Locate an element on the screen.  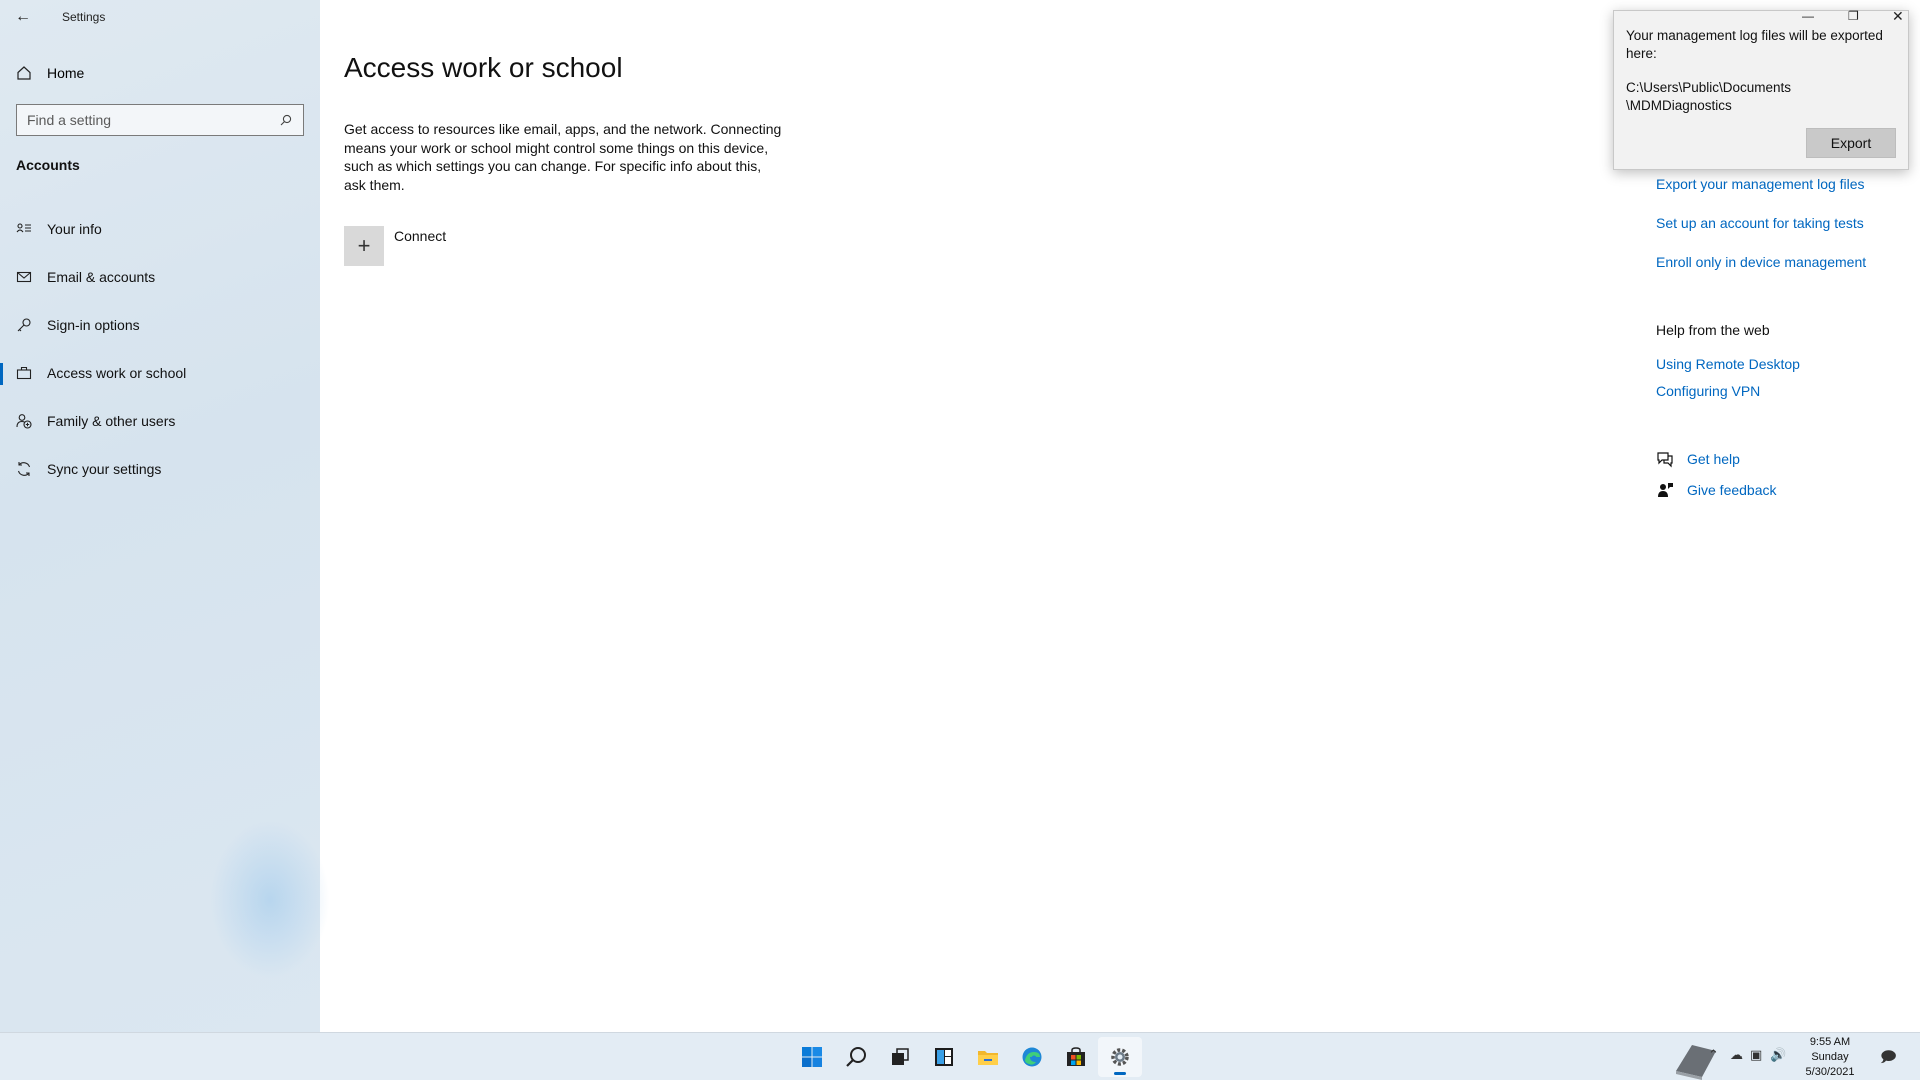
nav-item-email-accounts: Email & accounts is located at coordinates (160, 277).